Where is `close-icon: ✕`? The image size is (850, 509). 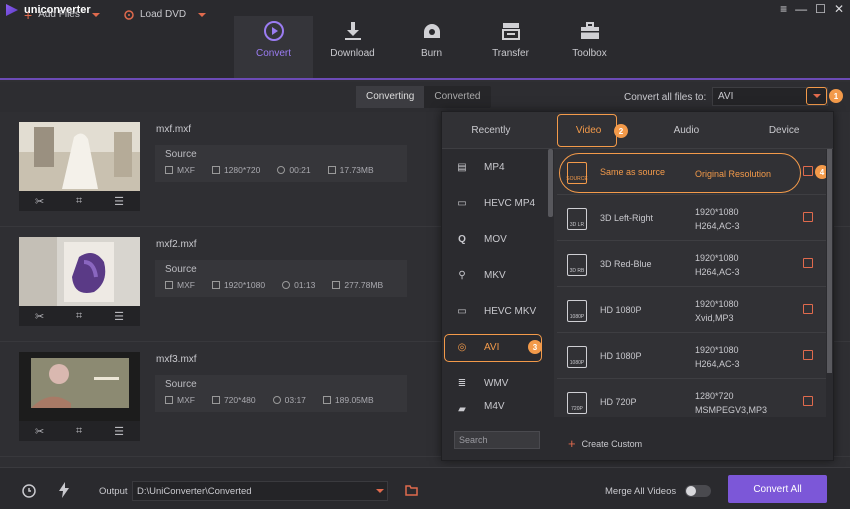
close-icon: ✕ is located at coordinates (839, 9).